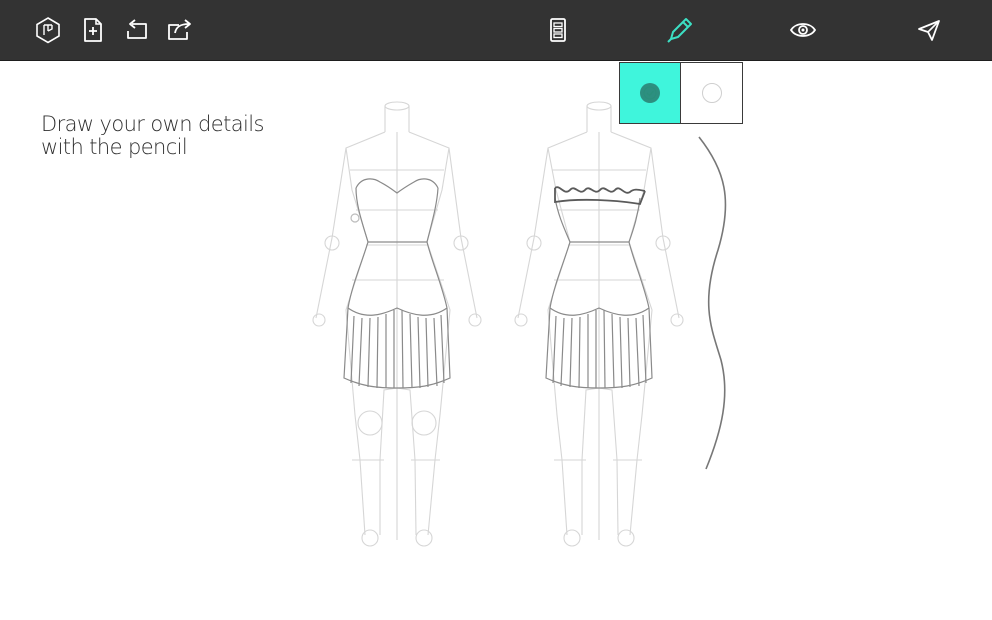 The height and width of the screenshot is (620, 992). I want to click on check-icon, so click(650, 93).